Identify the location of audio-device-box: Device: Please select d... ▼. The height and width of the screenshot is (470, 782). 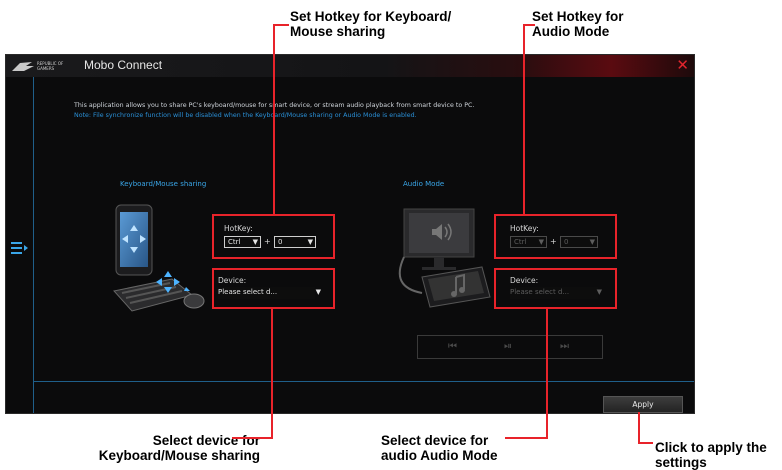
(555, 288).